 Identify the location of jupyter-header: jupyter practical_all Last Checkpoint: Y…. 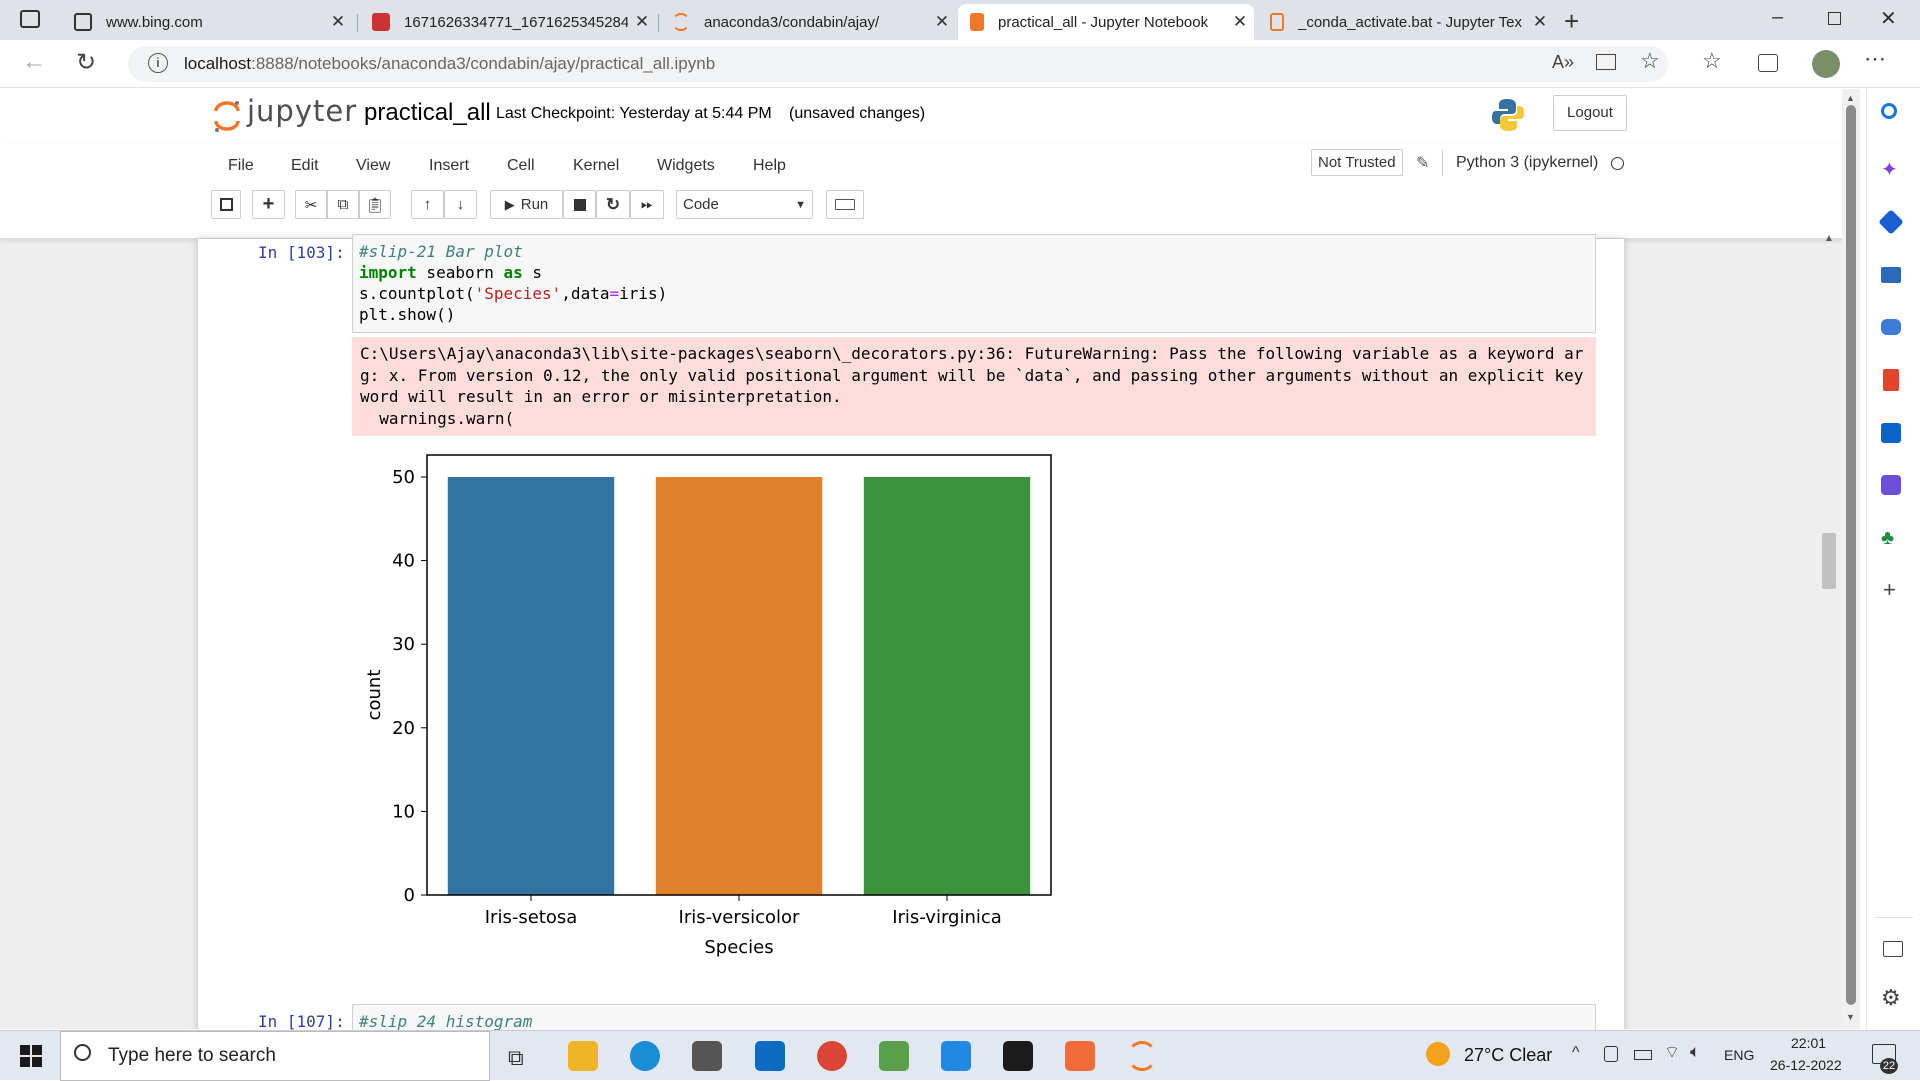
(921, 116).